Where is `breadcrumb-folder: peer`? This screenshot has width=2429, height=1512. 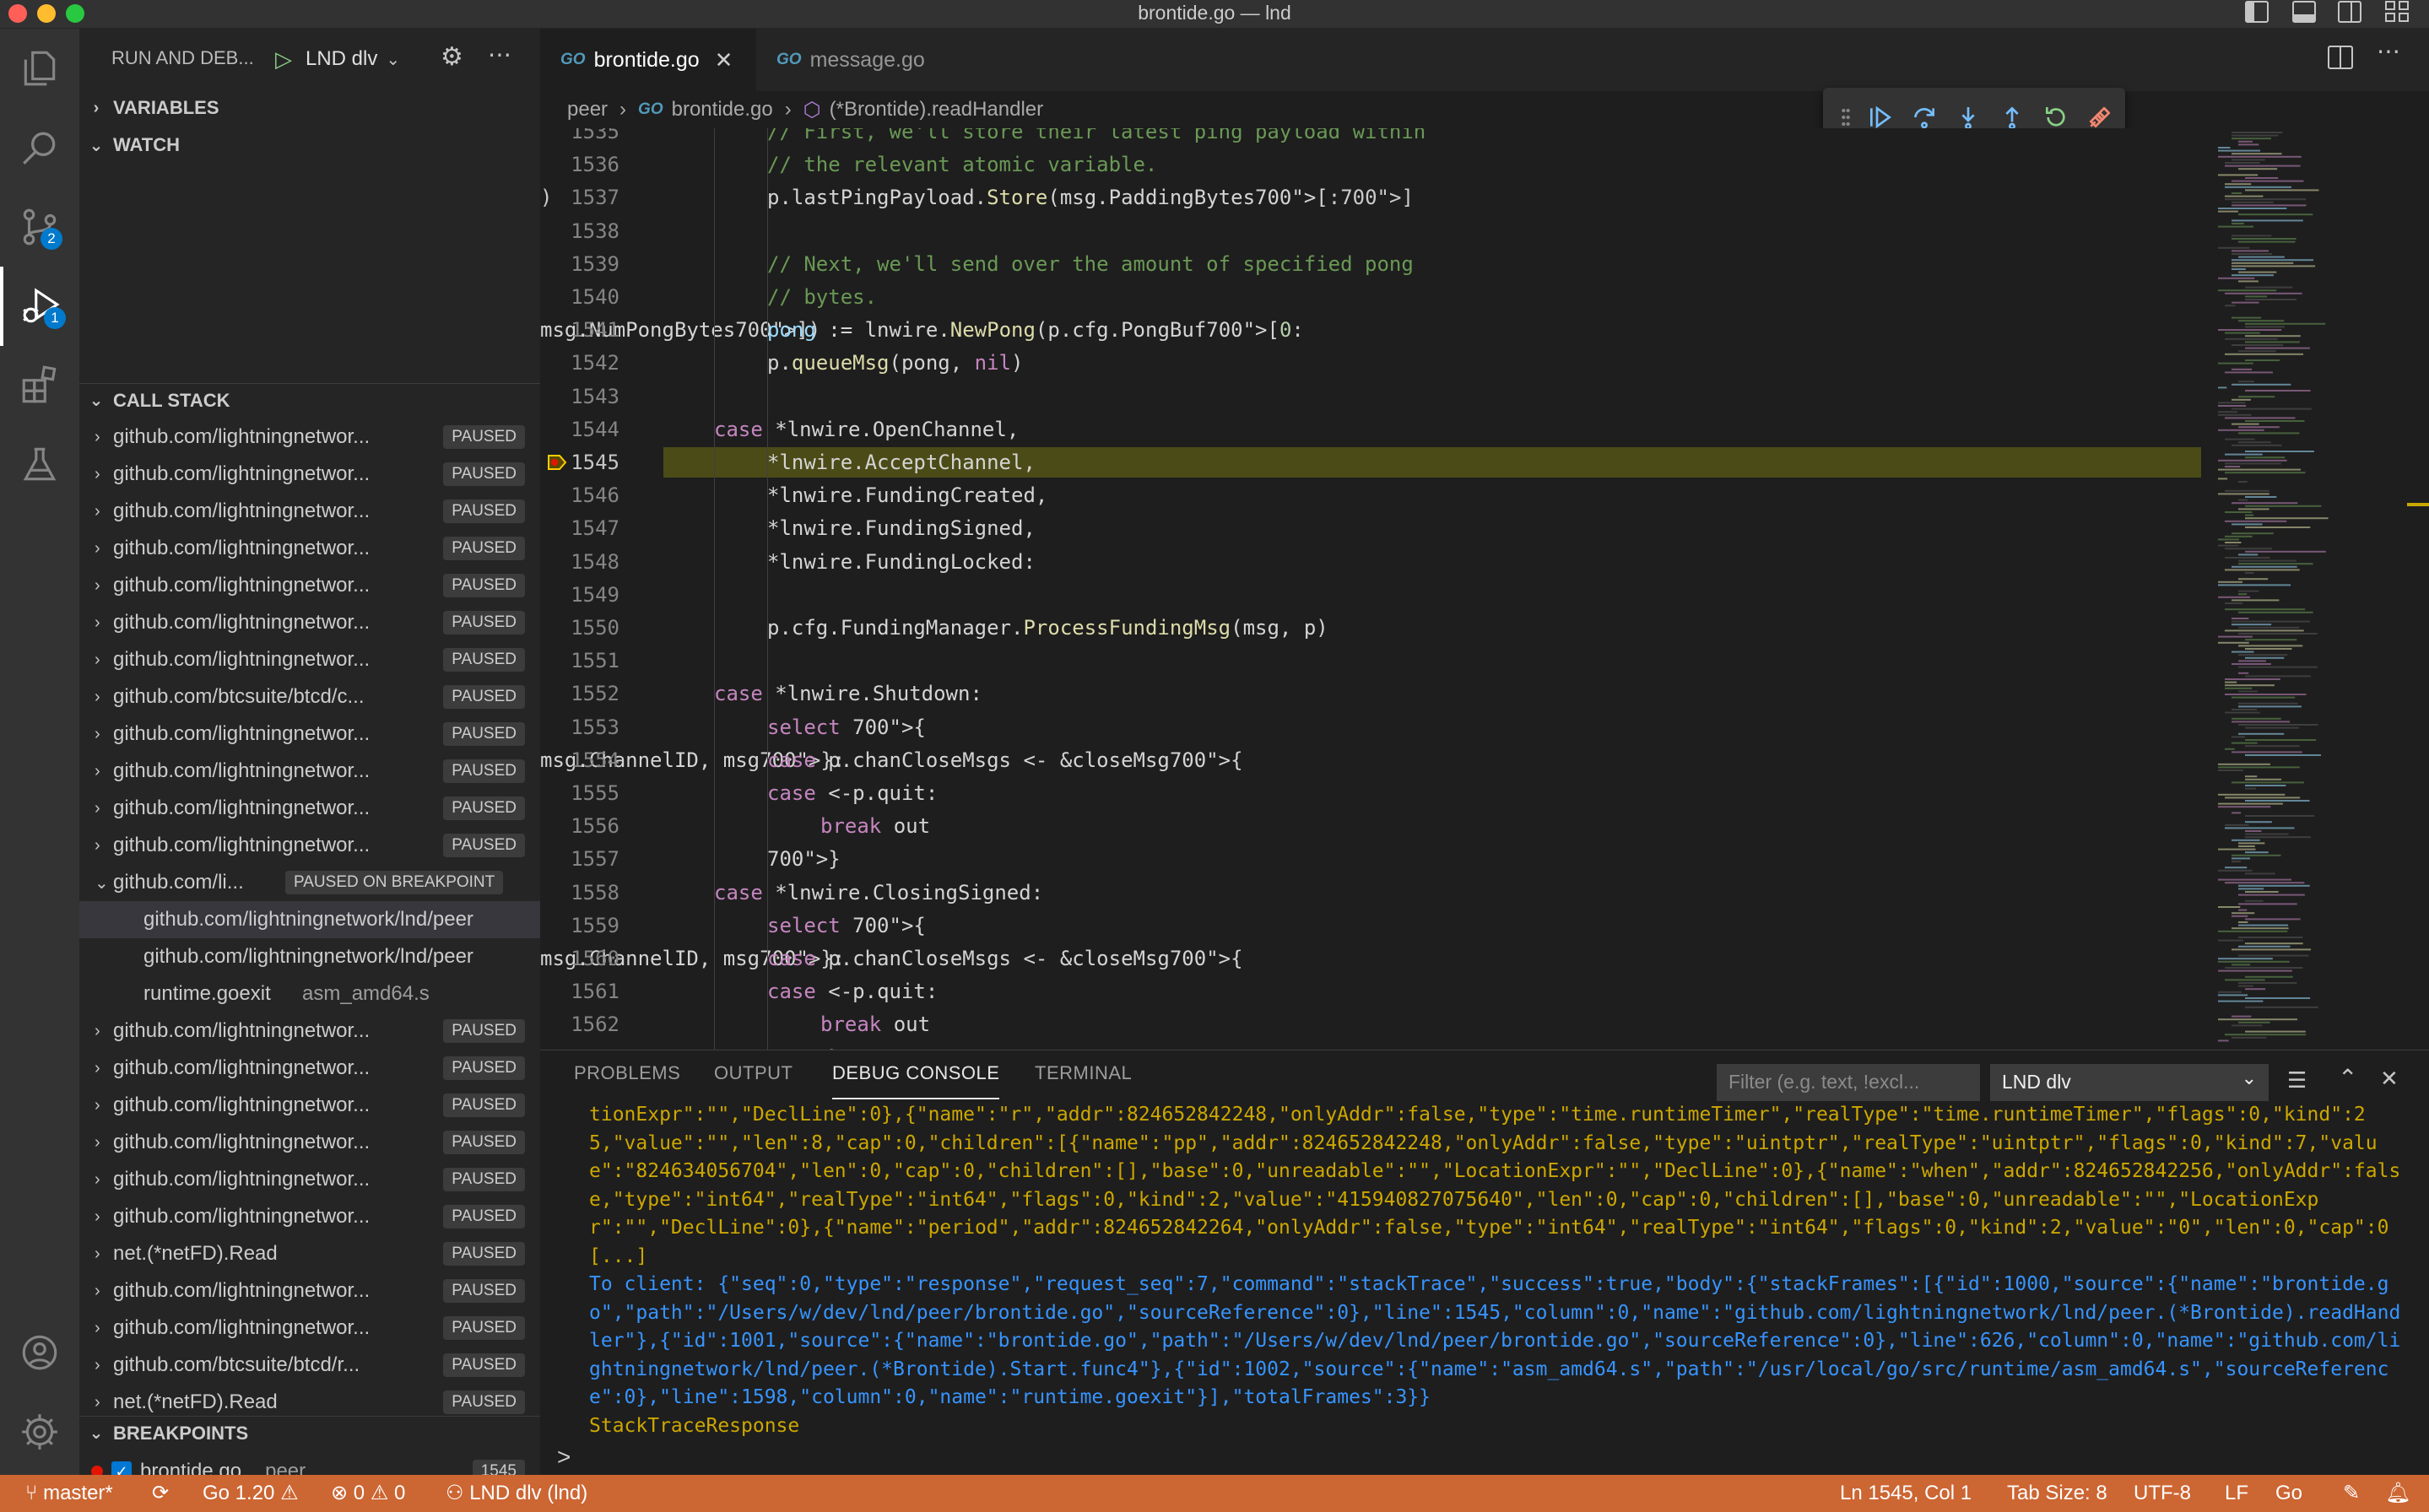 breadcrumb-folder: peer is located at coordinates (587, 110).